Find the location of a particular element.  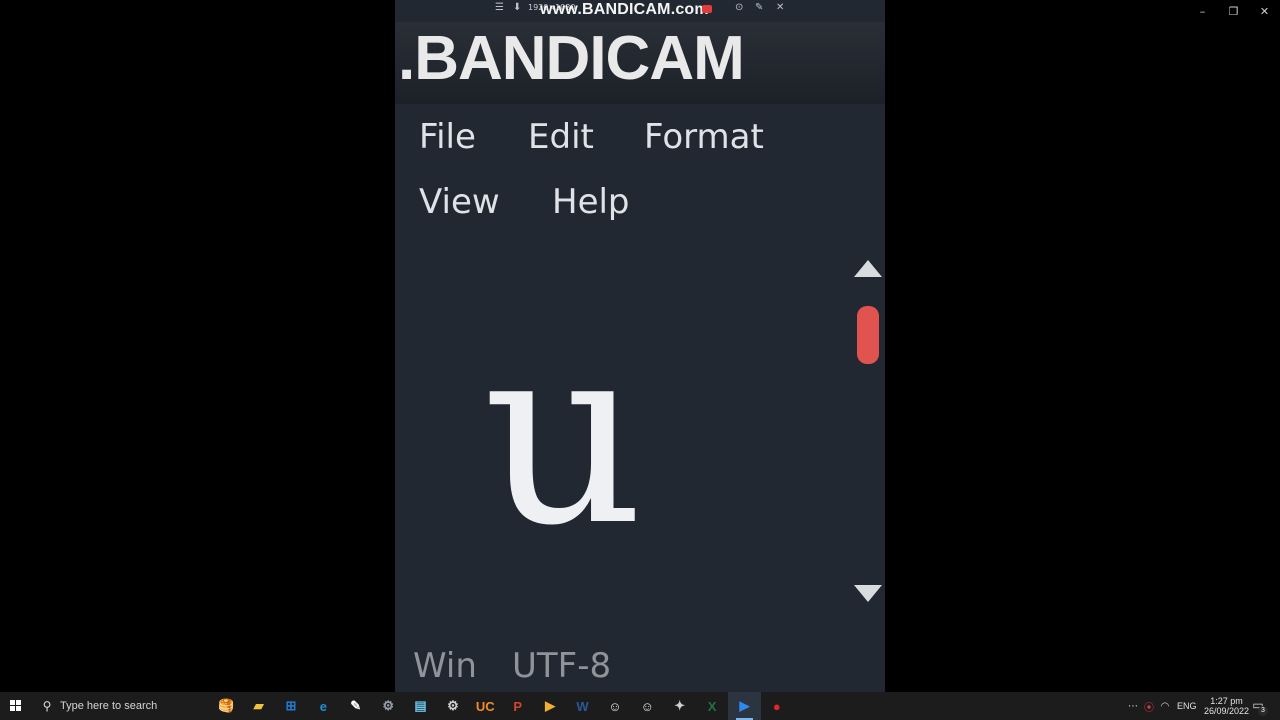

store-icon: ⊞ is located at coordinates (291, 705).